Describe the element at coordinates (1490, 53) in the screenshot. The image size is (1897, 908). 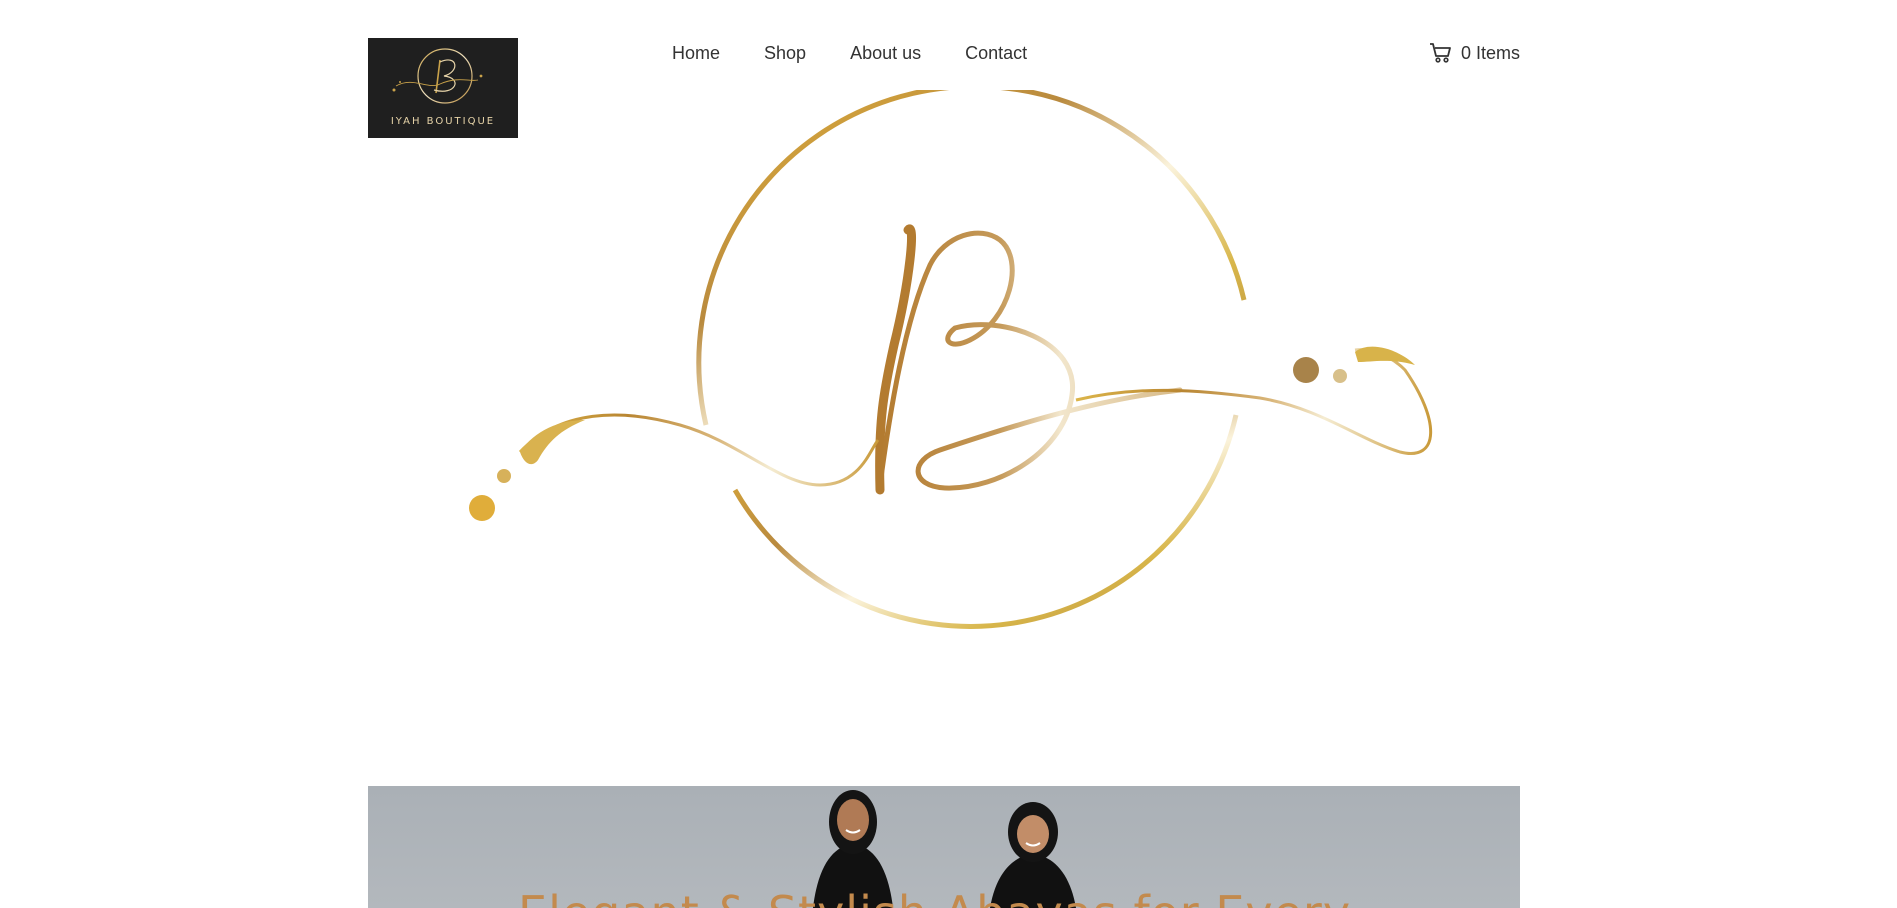
I see `cart-count-label: 0 Items` at that location.